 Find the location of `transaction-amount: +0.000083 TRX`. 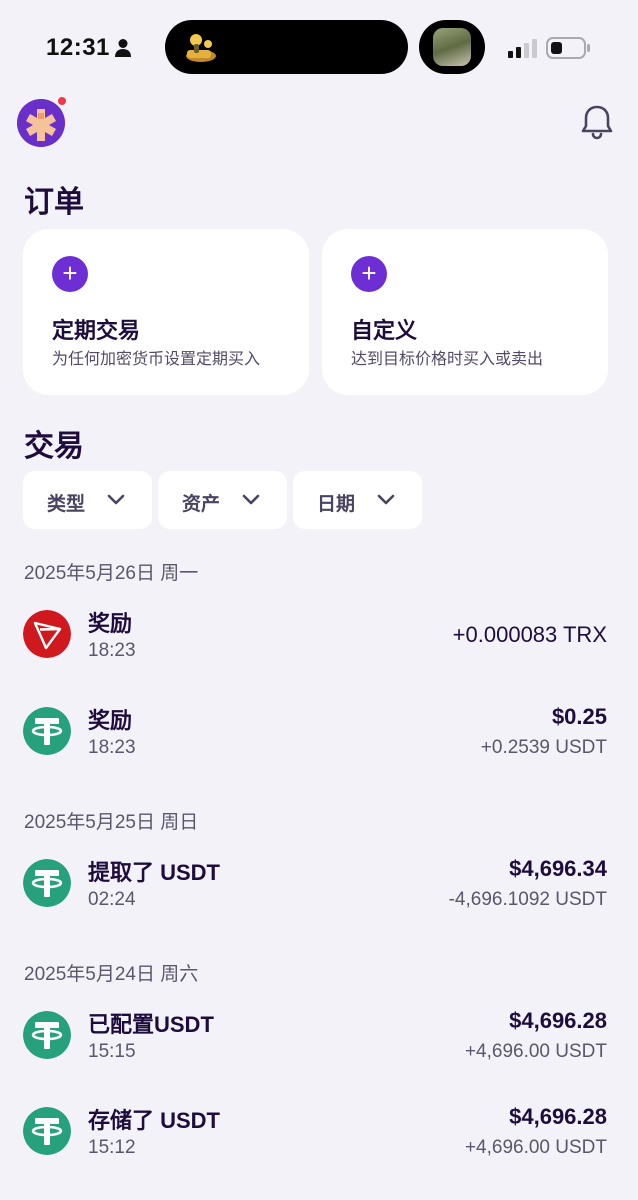

transaction-amount: +0.000083 TRX is located at coordinates (529, 634).